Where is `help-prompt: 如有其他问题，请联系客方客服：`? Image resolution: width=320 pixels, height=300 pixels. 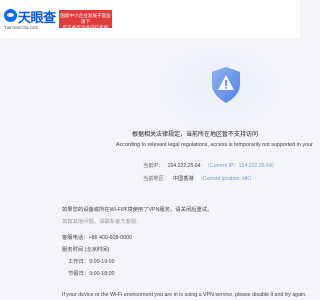
help-prompt: 如有其他问题，请联系客方客服： is located at coordinates (102, 222).